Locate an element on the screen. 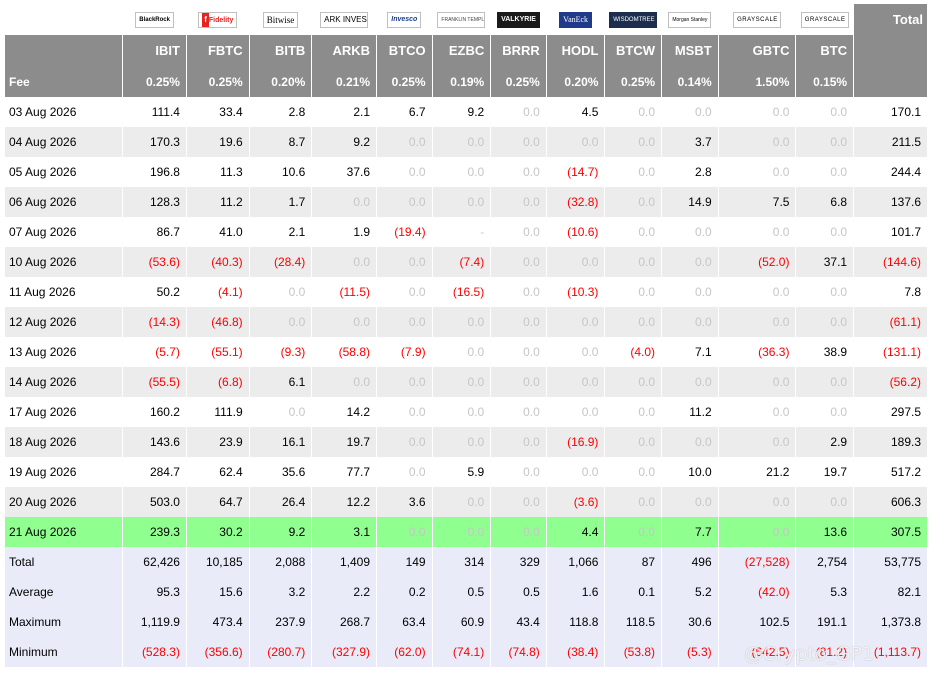  flow-cell: (11.5) is located at coordinates (344, 292).